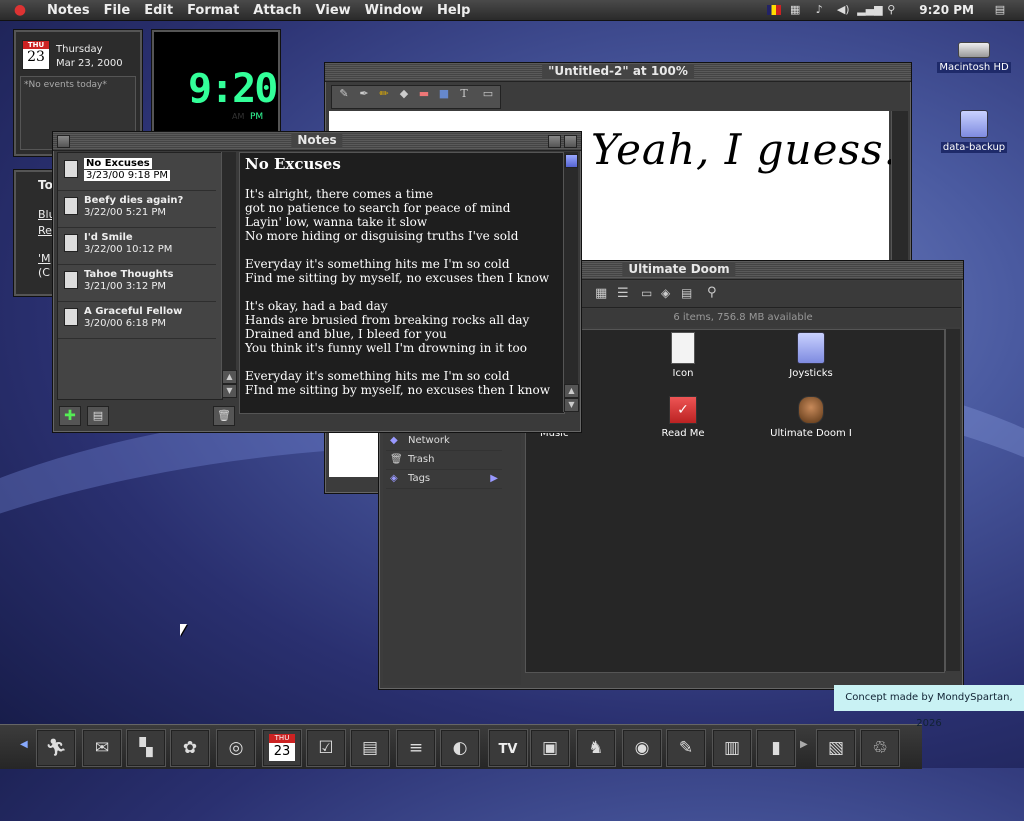  Describe the element at coordinates (68, 10) in the screenshot. I see `menu-notes: Notes` at that location.